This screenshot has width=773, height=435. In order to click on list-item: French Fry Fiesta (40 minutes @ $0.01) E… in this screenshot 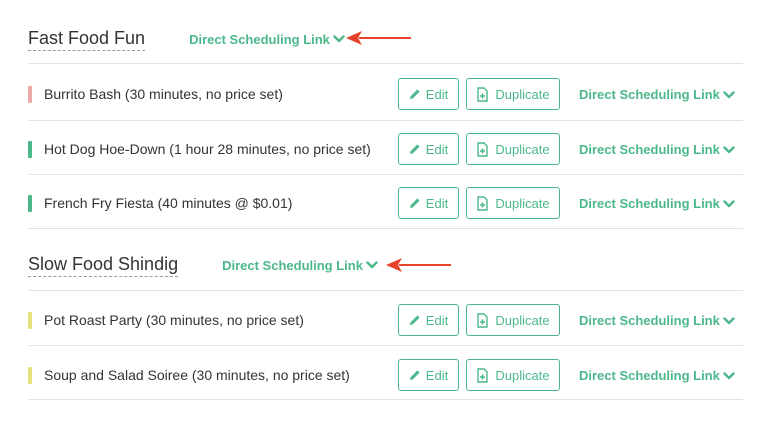, I will do `click(385, 208)`.